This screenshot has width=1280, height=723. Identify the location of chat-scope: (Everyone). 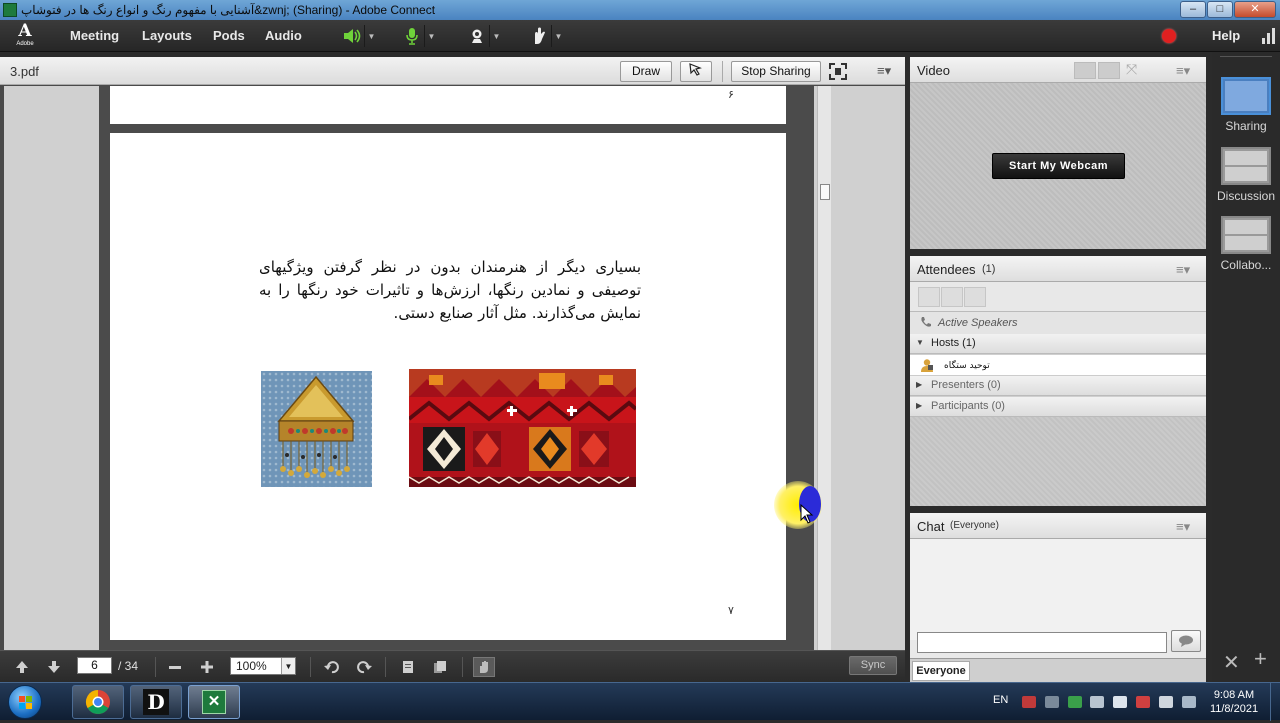
(974, 525).